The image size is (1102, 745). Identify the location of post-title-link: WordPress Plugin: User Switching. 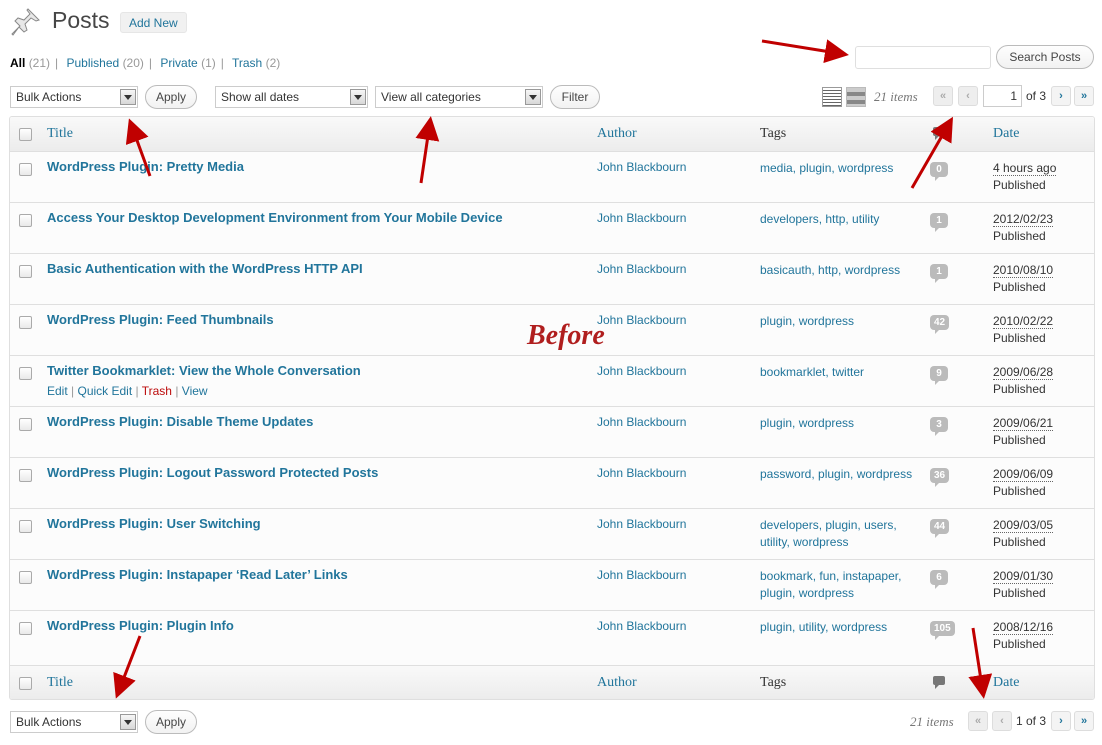
(154, 523).